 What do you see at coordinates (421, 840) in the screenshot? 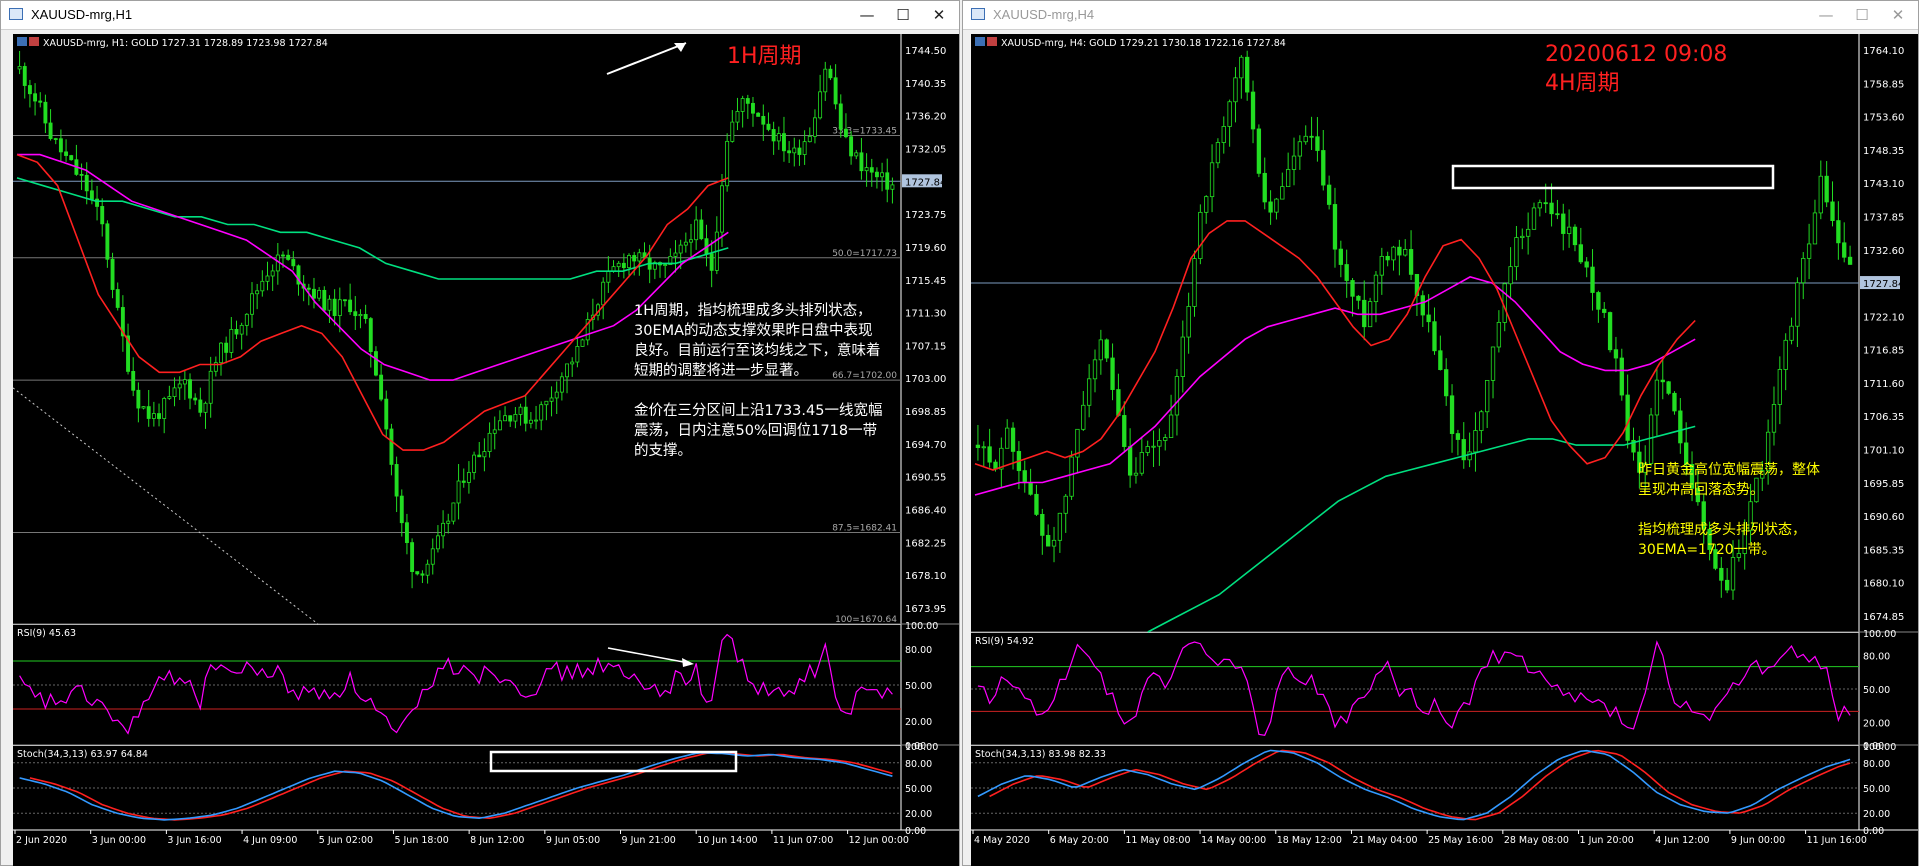
I see `time-tick-label: 5 Jun 18:00` at bounding box center [421, 840].